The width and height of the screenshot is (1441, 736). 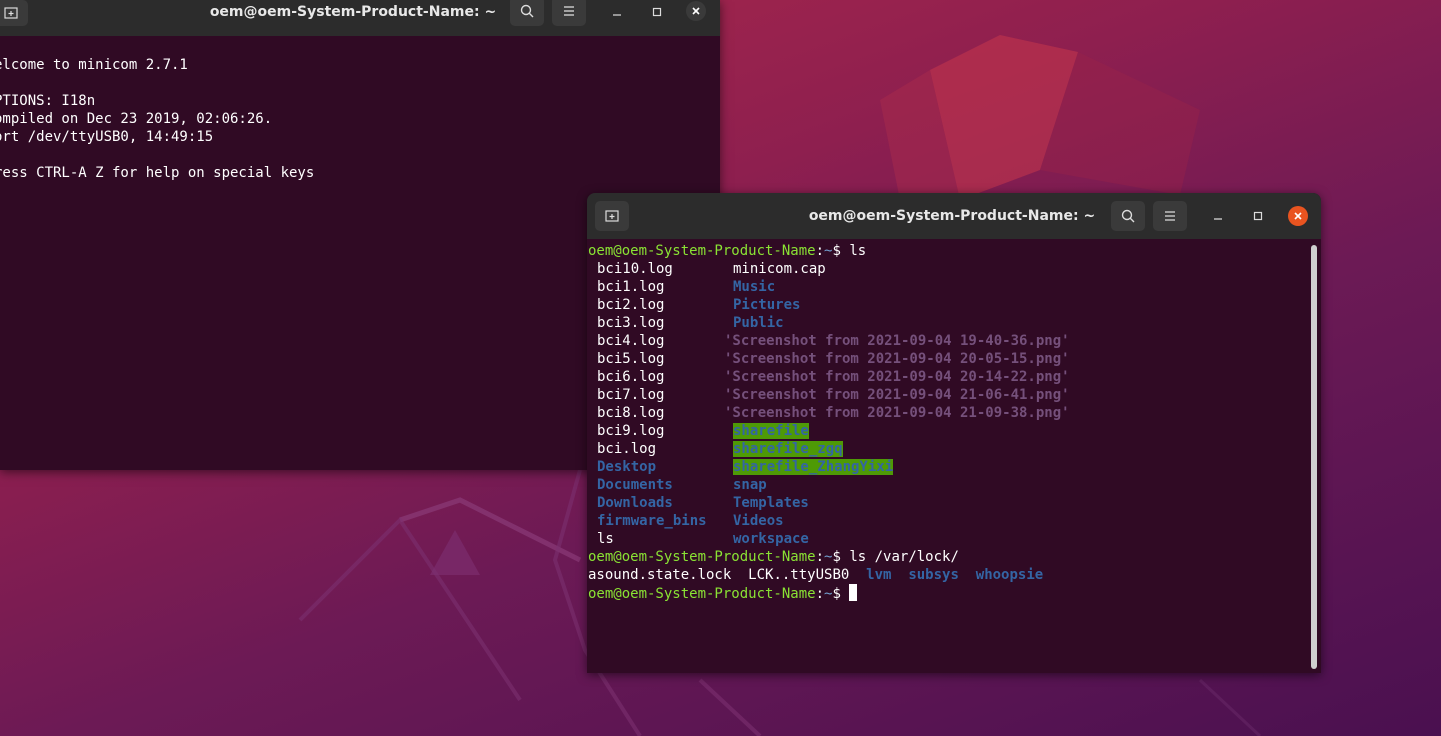 I want to click on ls-entry: Downloads, so click(x=652, y=503).